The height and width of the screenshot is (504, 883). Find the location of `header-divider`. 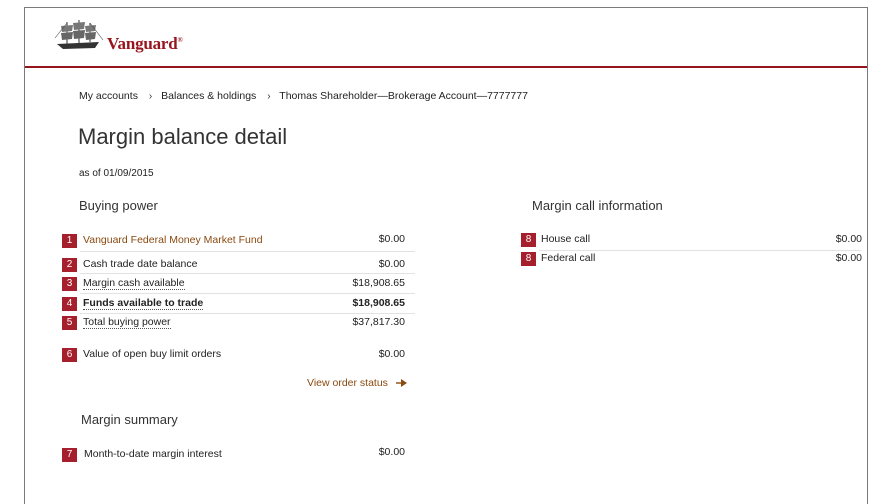

header-divider is located at coordinates (446, 67).